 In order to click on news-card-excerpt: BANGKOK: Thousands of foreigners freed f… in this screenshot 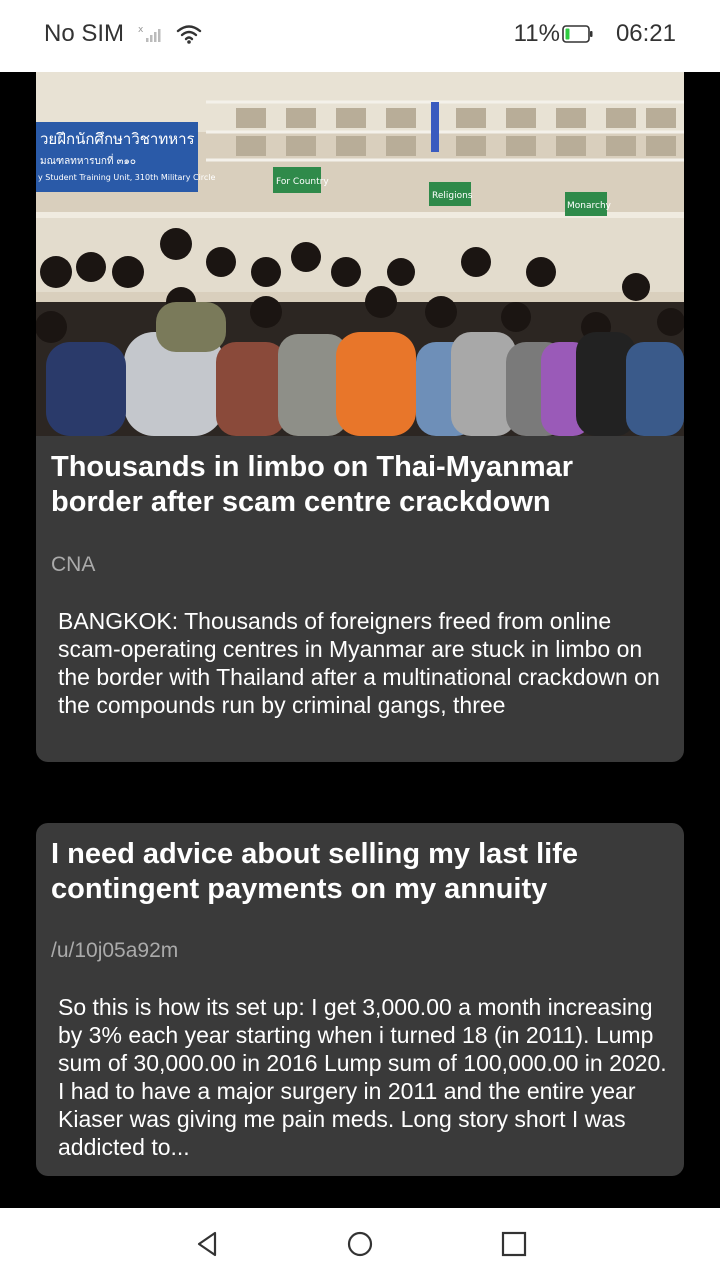, I will do `click(359, 663)`.